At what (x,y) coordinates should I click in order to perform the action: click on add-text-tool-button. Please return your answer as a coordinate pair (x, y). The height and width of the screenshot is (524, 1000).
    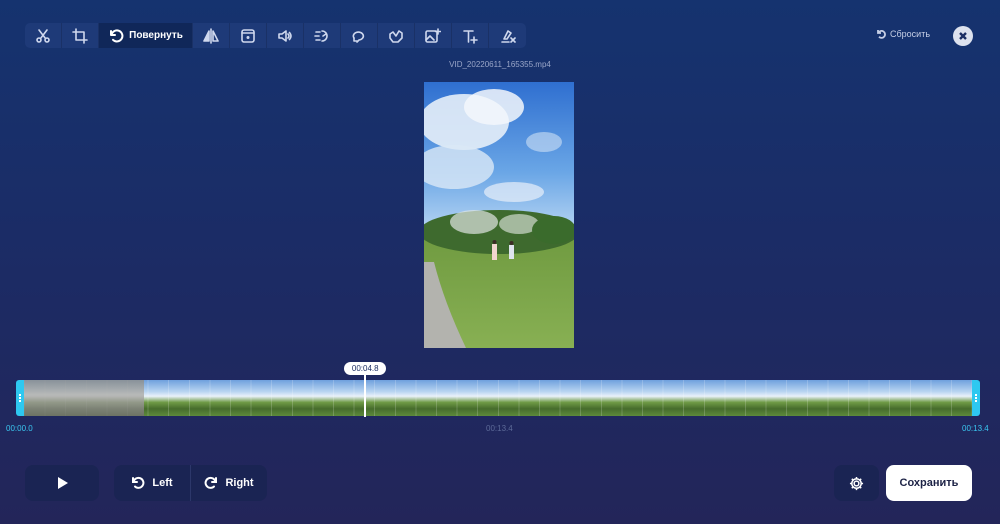
    Looking at the image, I should click on (470, 35).